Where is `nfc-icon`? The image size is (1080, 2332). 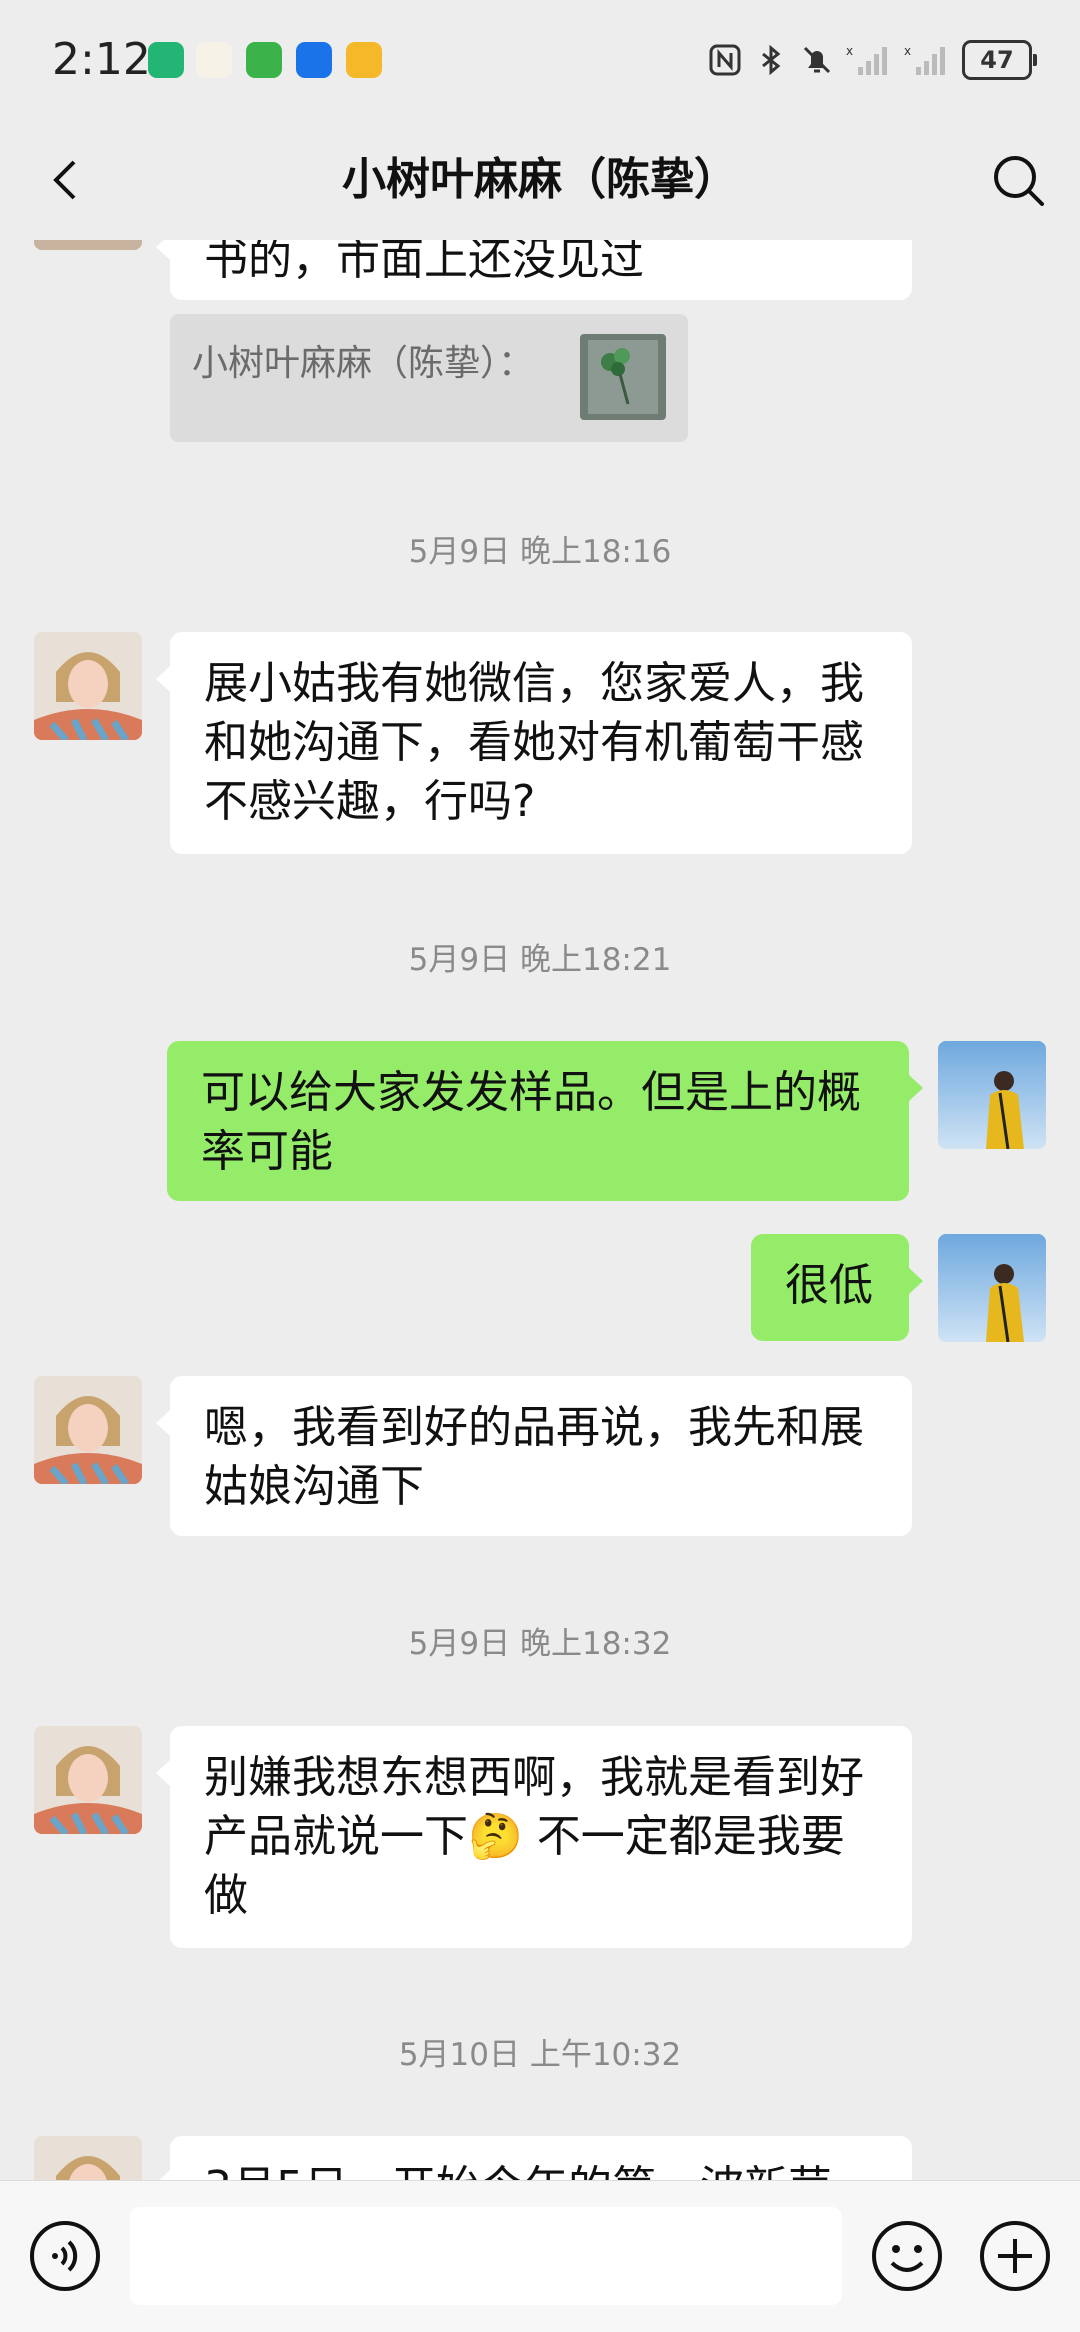
nfc-icon is located at coordinates (725, 60).